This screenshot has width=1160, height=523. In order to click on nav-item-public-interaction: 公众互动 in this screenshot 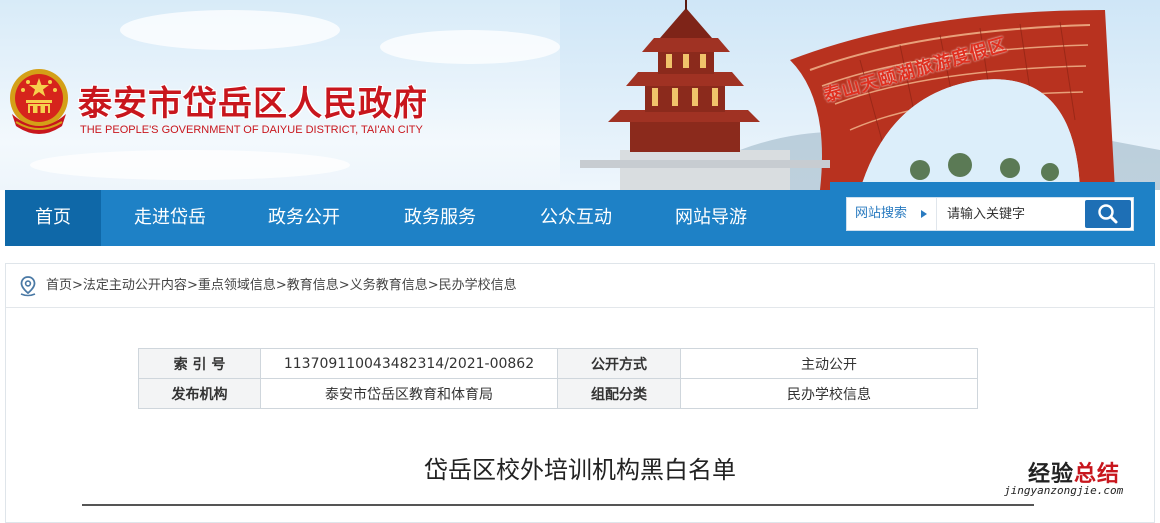, I will do `click(576, 218)`.